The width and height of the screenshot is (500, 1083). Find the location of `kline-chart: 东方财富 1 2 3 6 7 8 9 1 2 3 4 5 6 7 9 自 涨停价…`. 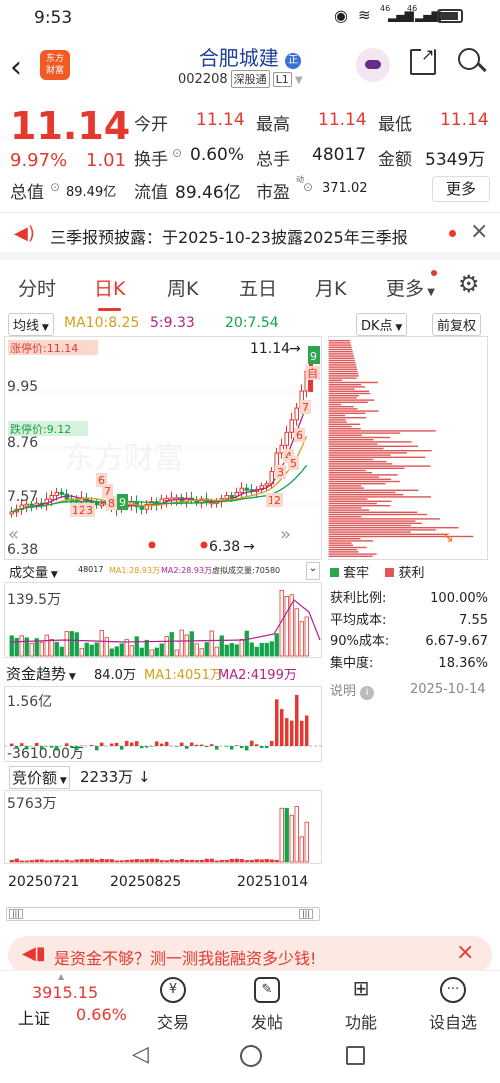

kline-chart: 东方财富 1 2 3 6 7 8 9 1 2 3 4 5 6 7 9 自 涨停价… is located at coordinates (163, 448).